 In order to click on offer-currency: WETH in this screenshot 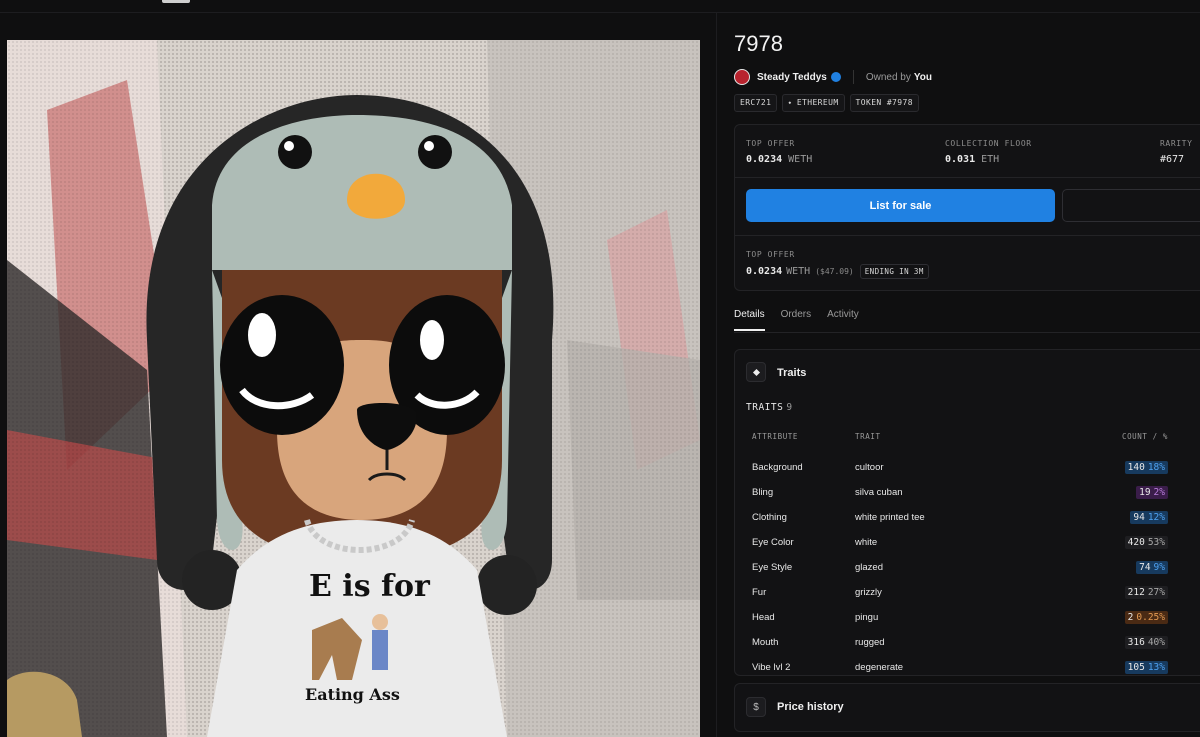, I will do `click(798, 271)`.